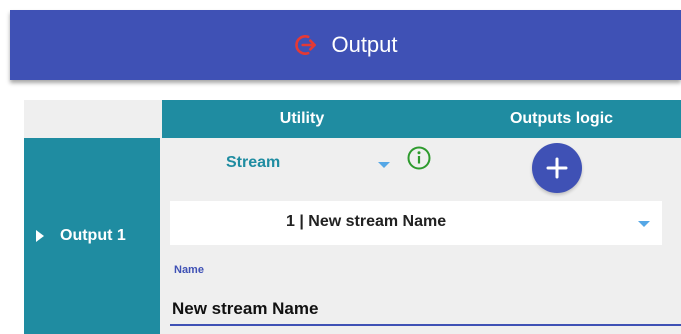 The image size is (681, 334). I want to click on expand-triangle-icon, so click(40, 236).